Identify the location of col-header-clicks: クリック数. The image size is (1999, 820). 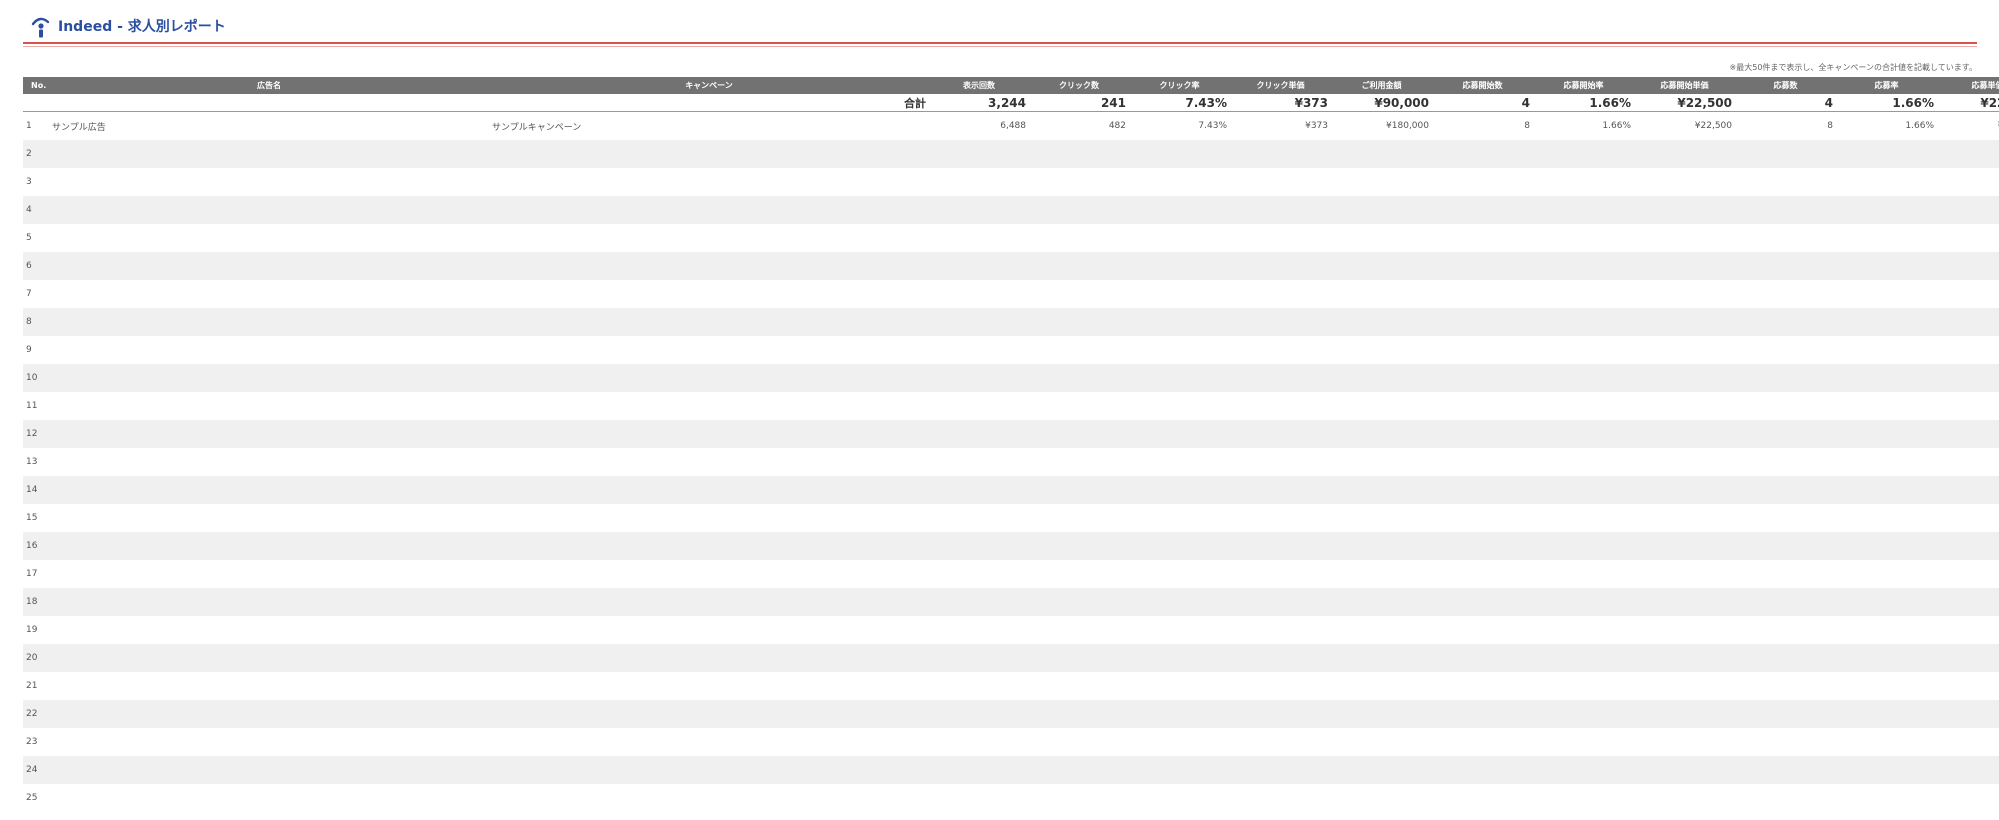
(1079, 85).